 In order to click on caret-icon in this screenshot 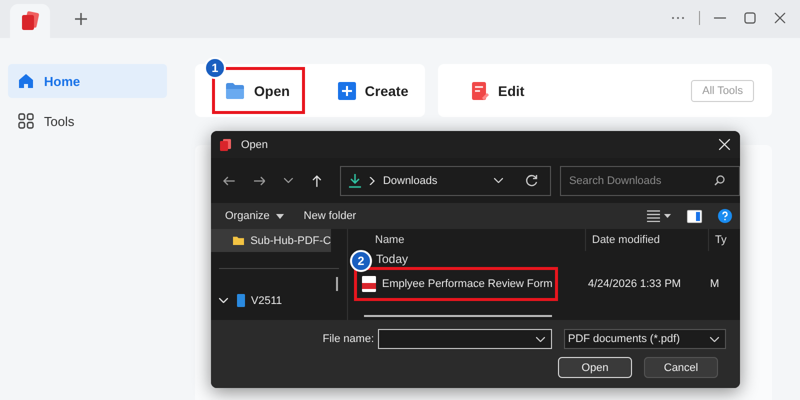, I will do `click(280, 216)`.